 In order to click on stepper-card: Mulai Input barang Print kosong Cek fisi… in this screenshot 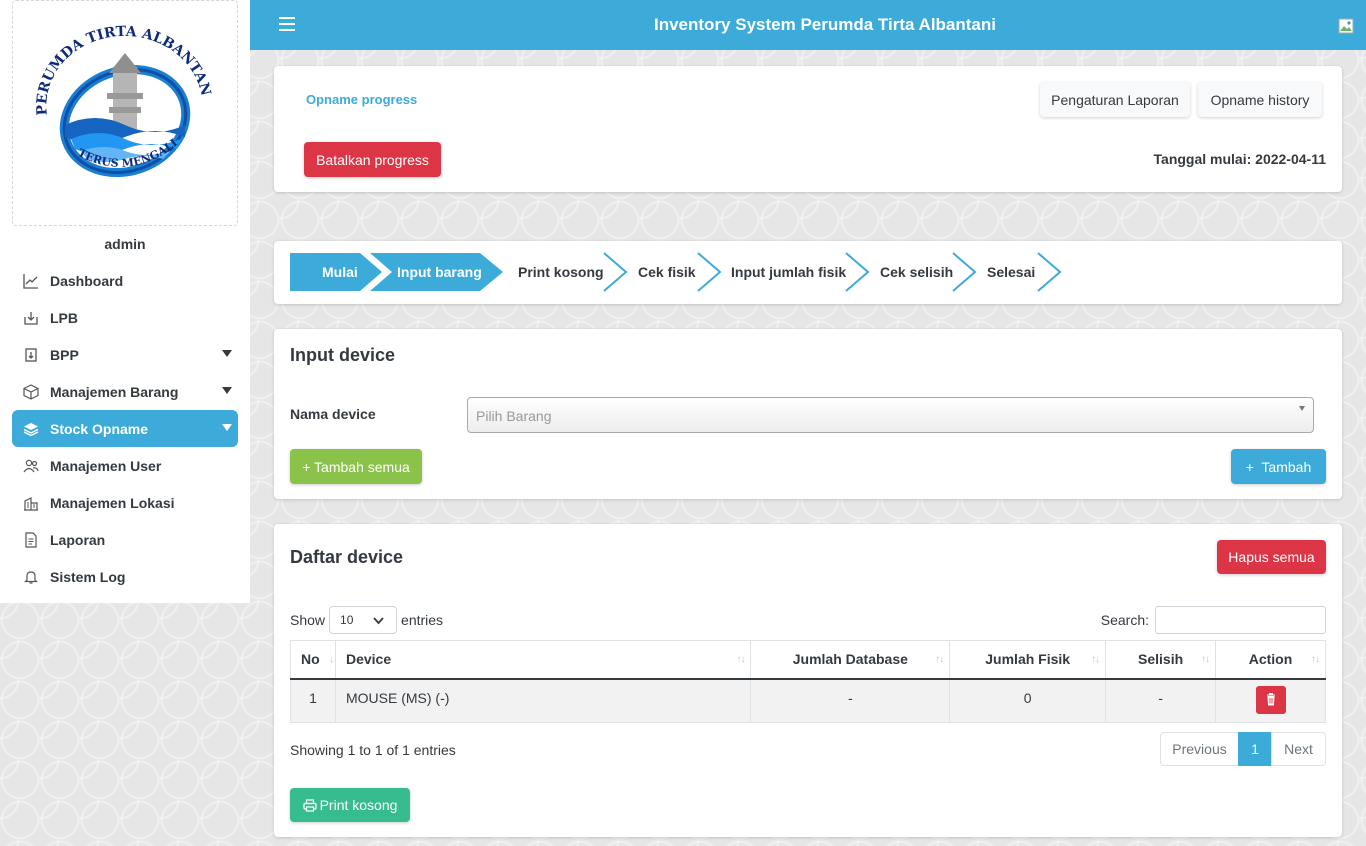, I will do `click(808, 272)`.